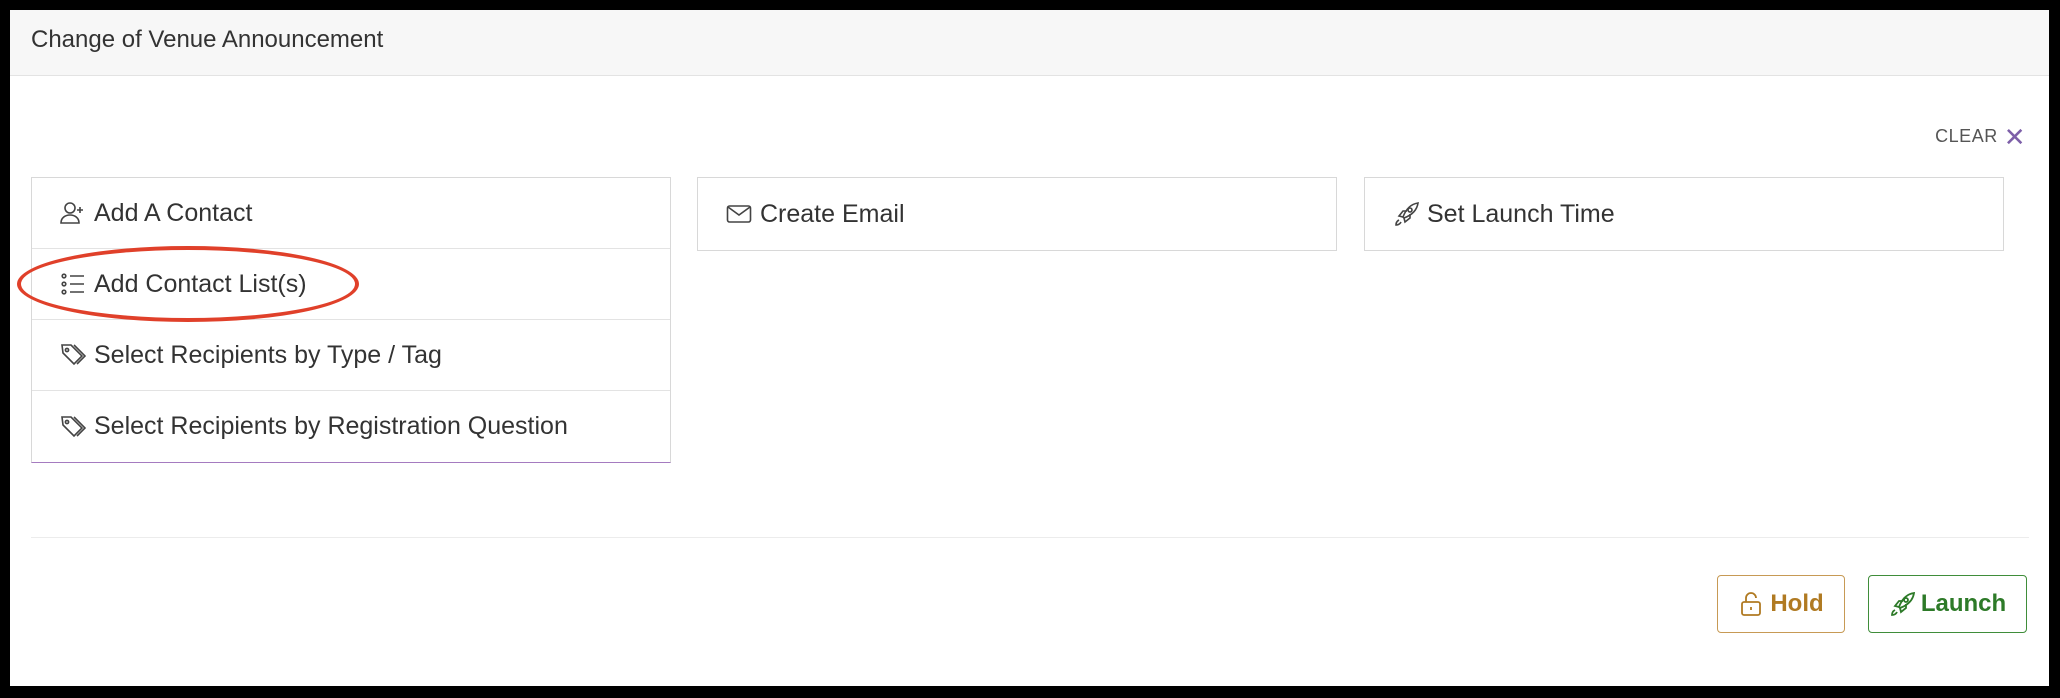 The width and height of the screenshot is (2060, 698). I want to click on hold-label: Hold, so click(1797, 603).